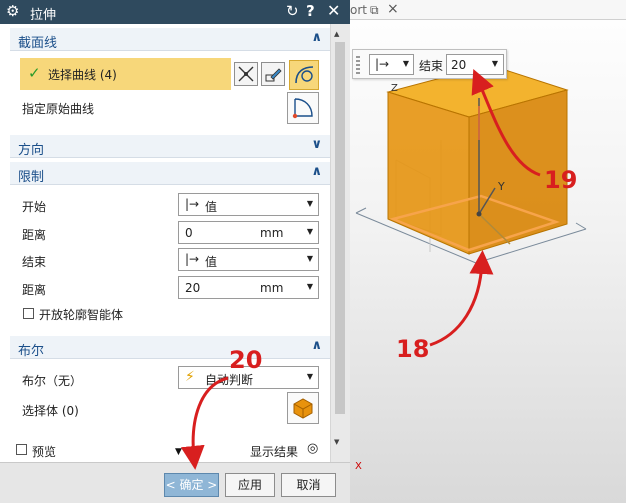  I want to click on show-result-icon: ◎, so click(312, 448).